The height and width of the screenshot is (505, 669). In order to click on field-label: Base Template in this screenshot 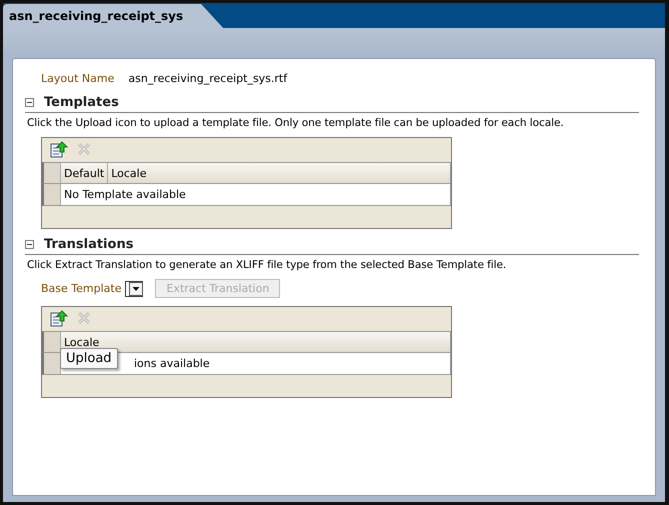, I will do `click(81, 288)`.